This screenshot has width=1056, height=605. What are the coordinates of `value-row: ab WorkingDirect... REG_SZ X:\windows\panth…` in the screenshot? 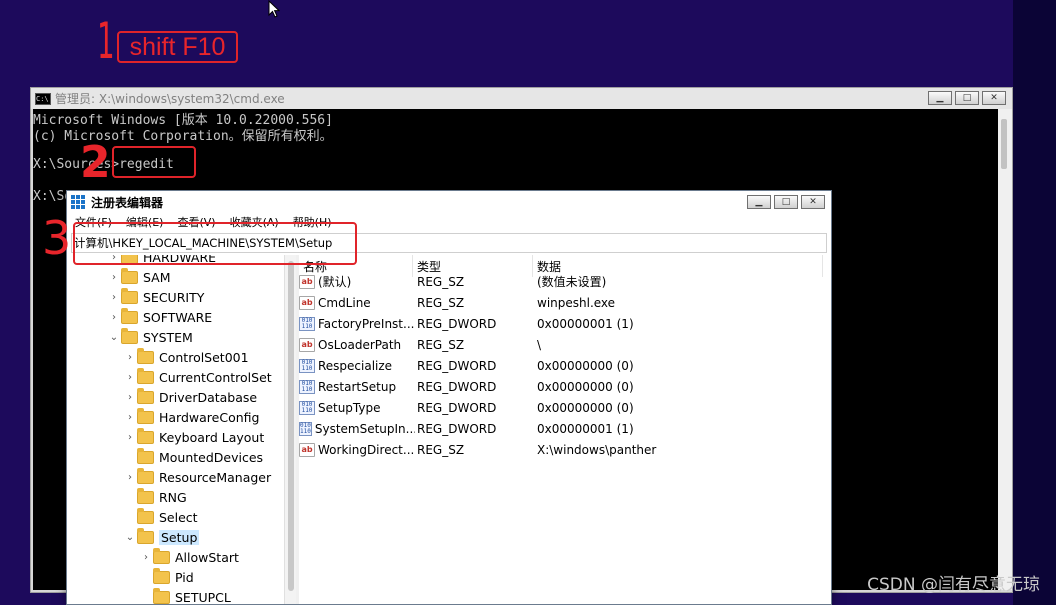 It's located at (564, 449).